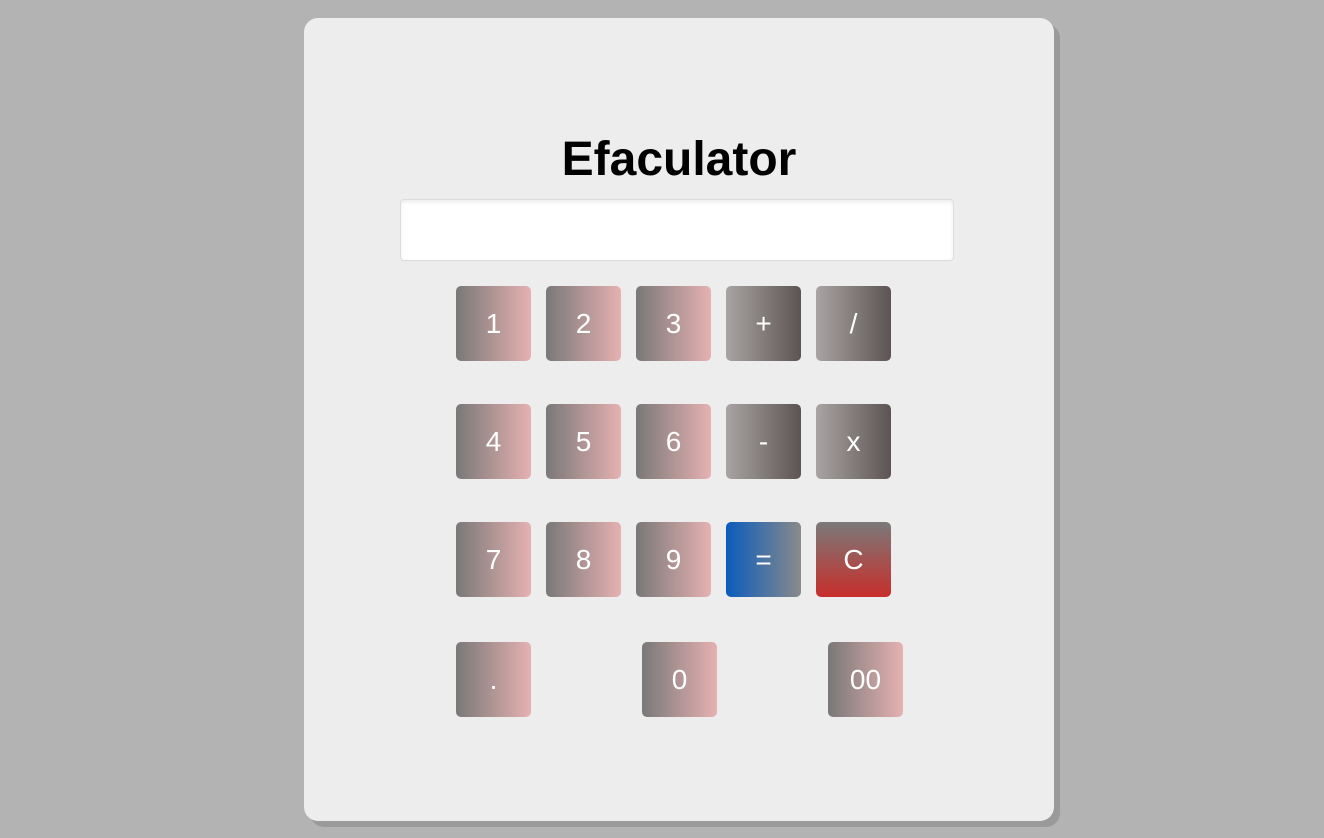 This screenshot has height=838, width=1324. I want to click on key-1-button: 1, so click(493, 323).